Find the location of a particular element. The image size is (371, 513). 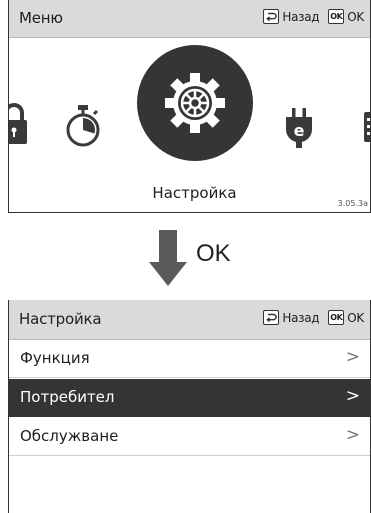

screen-title: Меню is located at coordinates (41, 18).